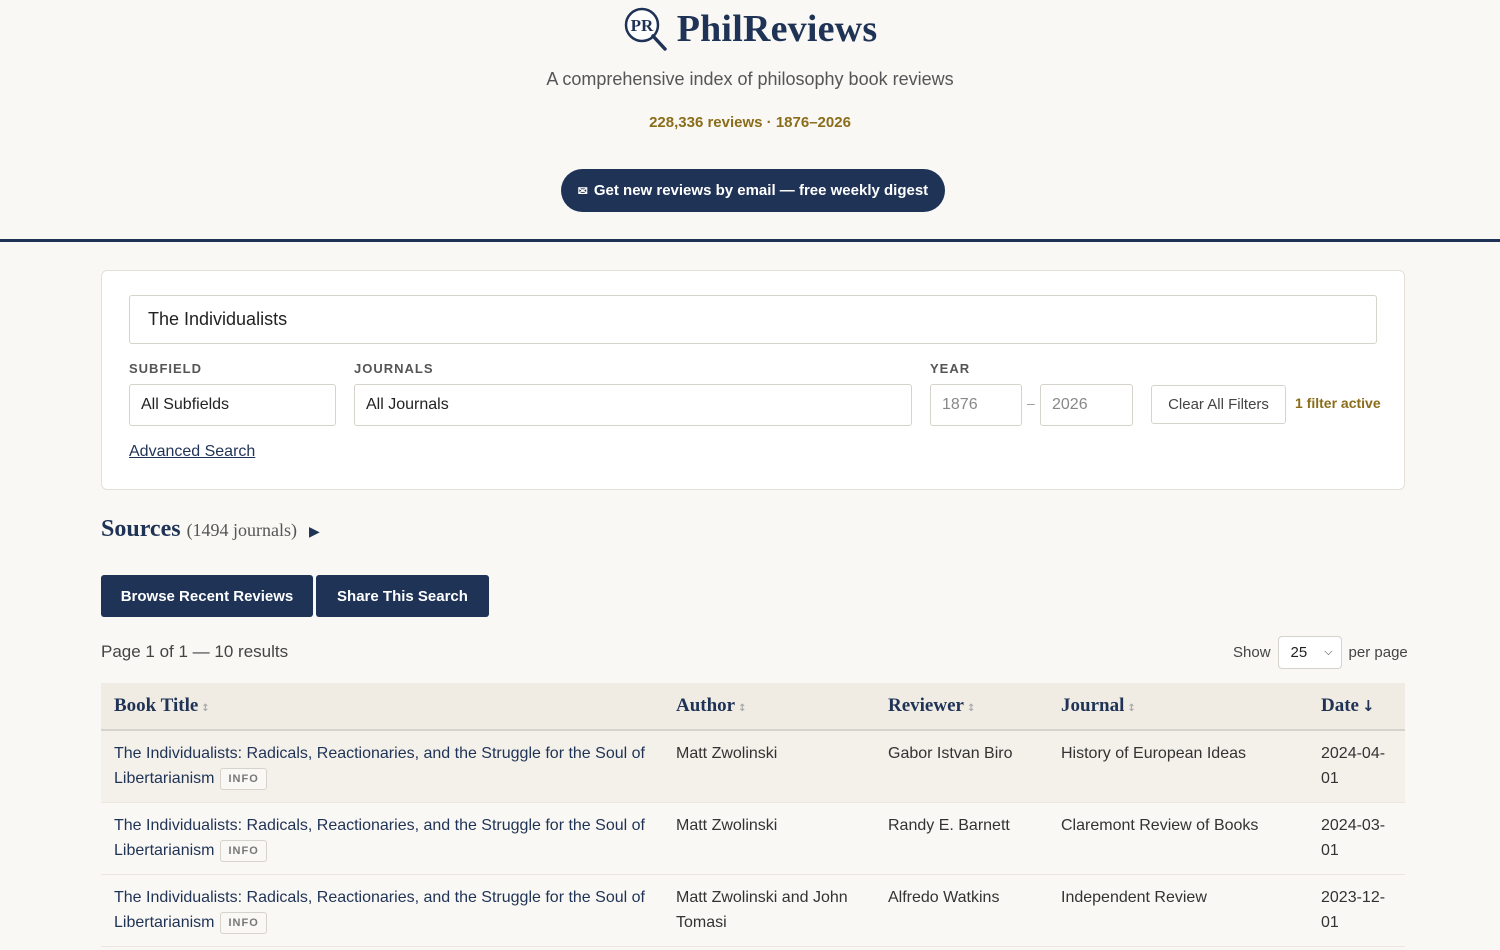 The height and width of the screenshot is (950, 1500). What do you see at coordinates (1356, 766) in the screenshot?
I see `date-cell: 2024-04-01` at bounding box center [1356, 766].